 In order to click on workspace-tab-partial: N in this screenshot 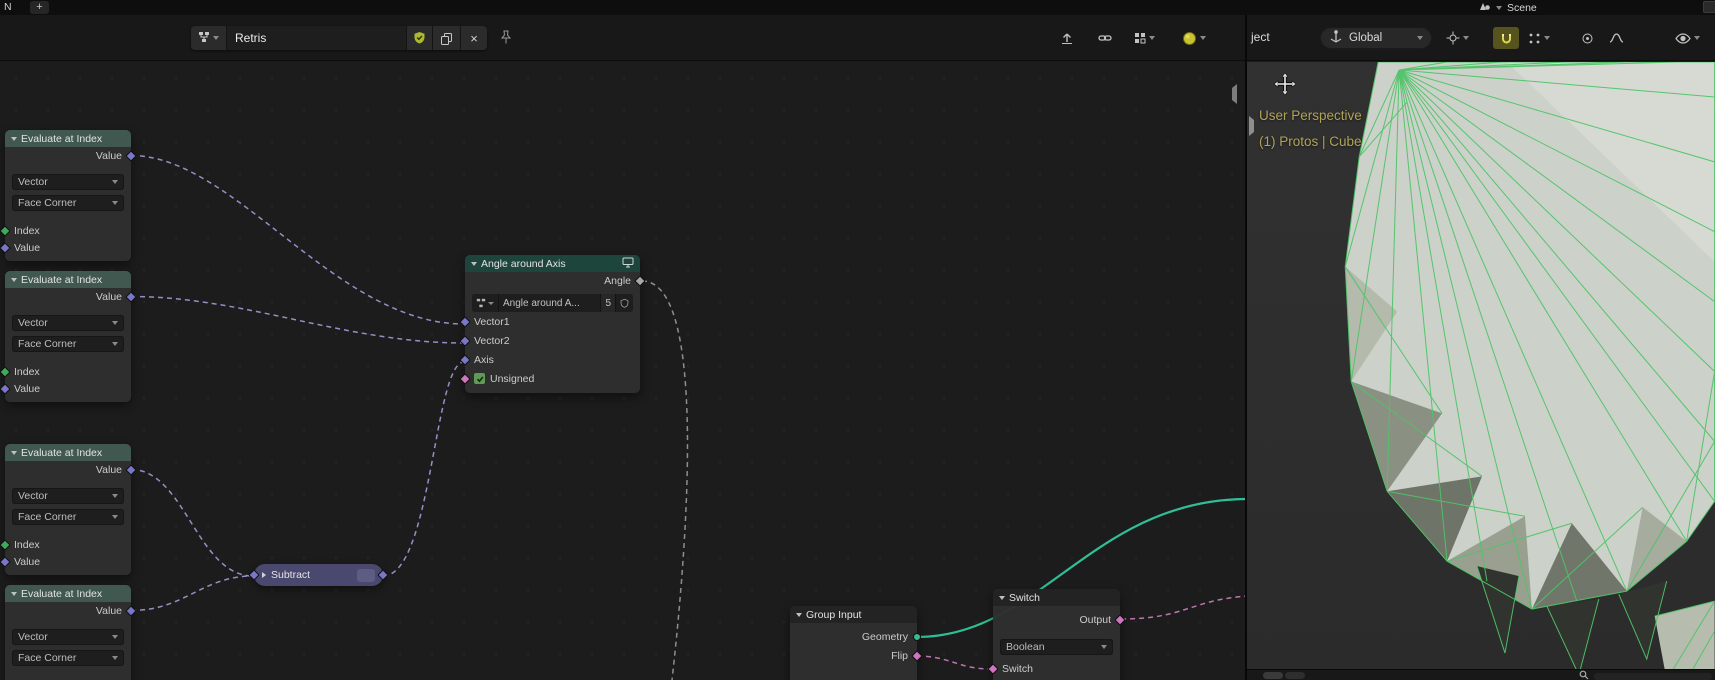, I will do `click(8, 7)`.